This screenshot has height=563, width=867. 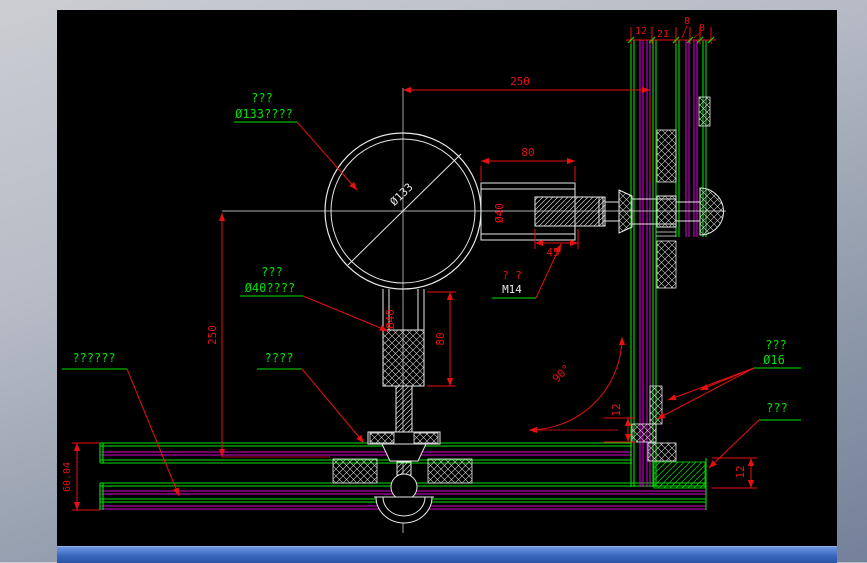 I want to click on hatch-mullion-lower, so click(x=666, y=264).